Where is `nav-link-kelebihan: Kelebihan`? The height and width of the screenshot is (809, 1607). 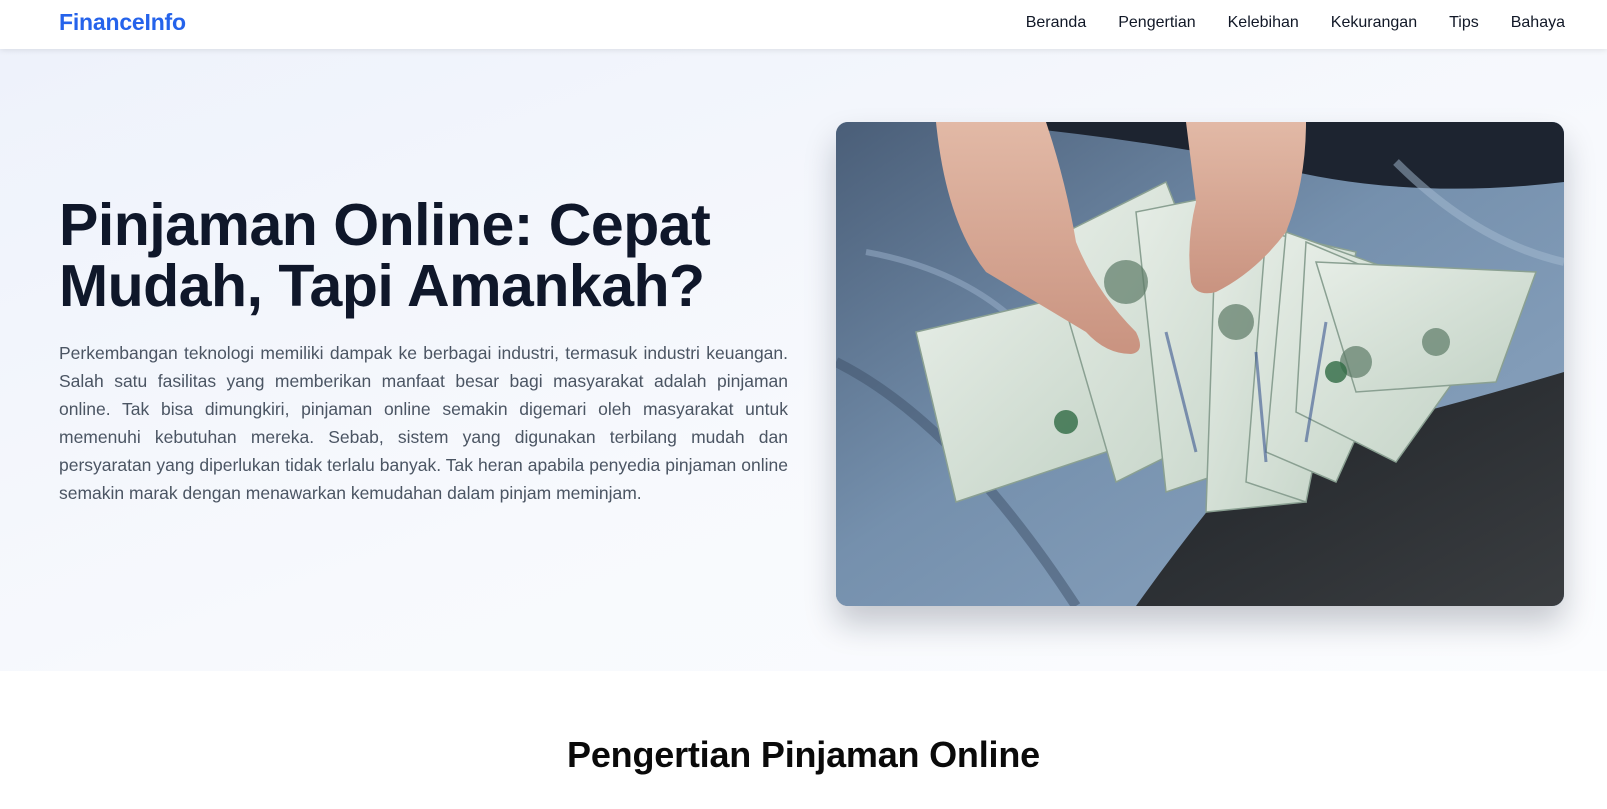 nav-link-kelebihan: Kelebihan is located at coordinates (1263, 23).